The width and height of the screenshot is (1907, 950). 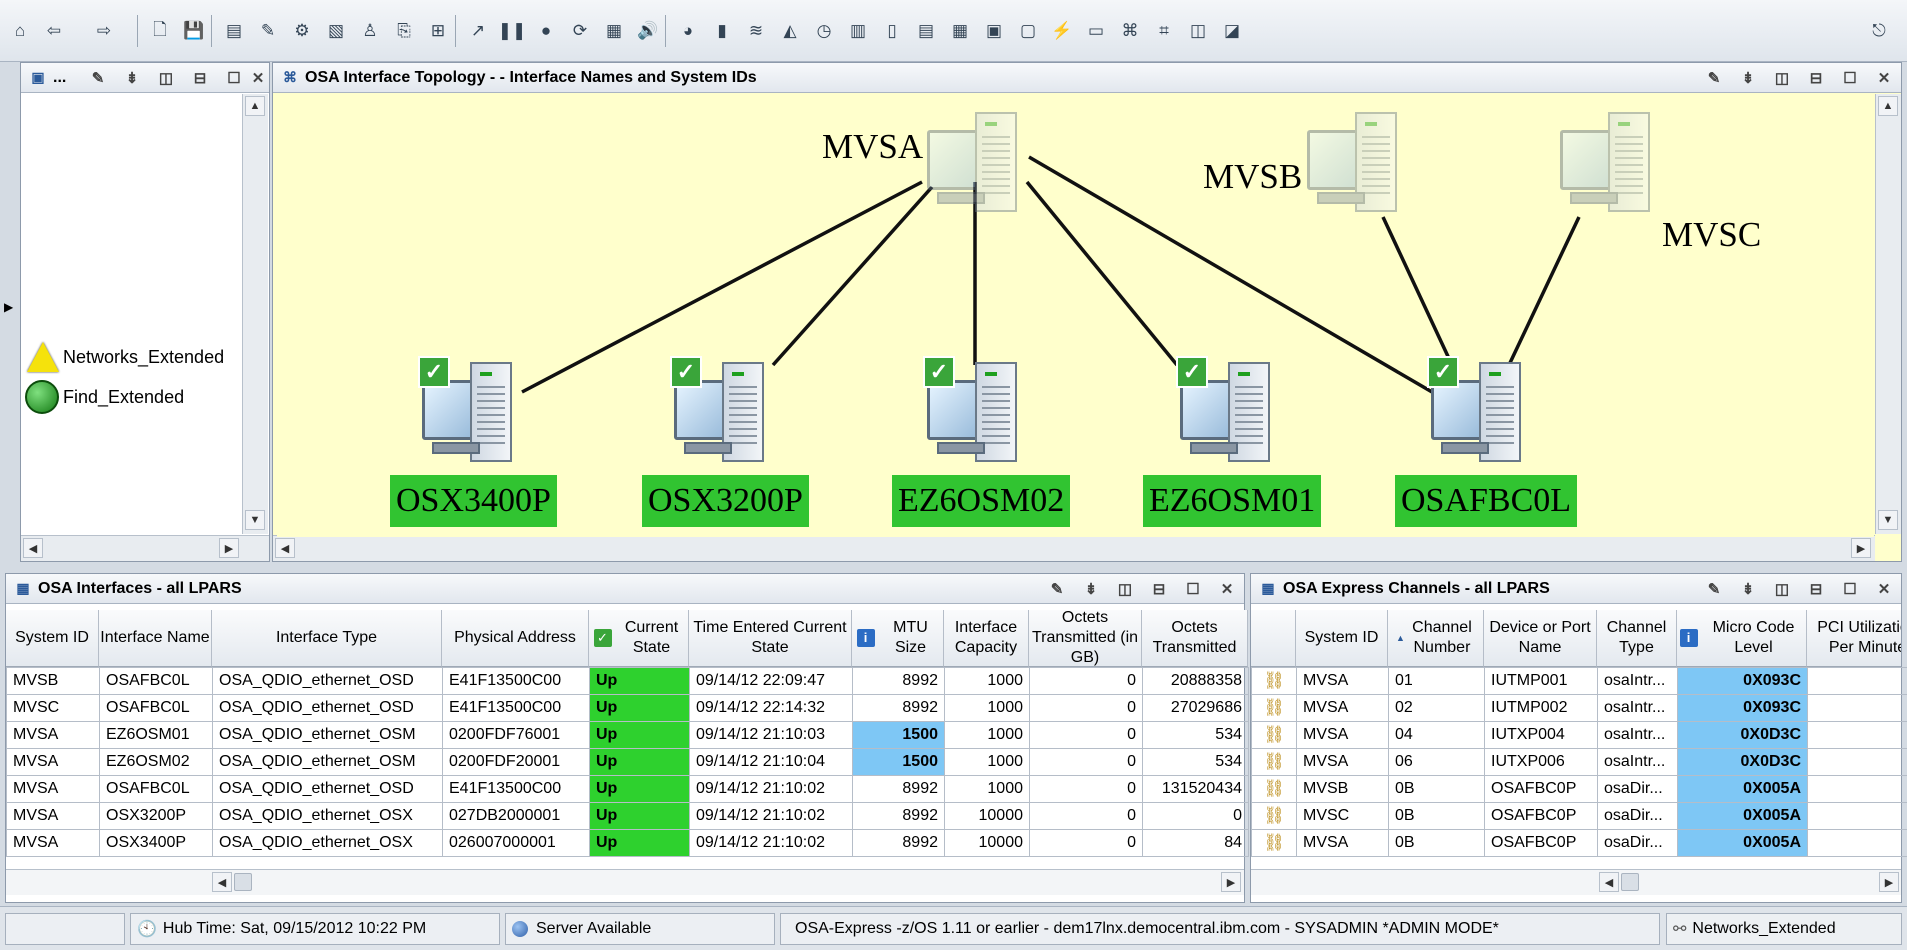 What do you see at coordinates (1579, 789) in the screenshot?
I see `table-row: ⛓ MVSB 0B OSAFBC0P osaDir... 0X005A` at bounding box center [1579, 789].